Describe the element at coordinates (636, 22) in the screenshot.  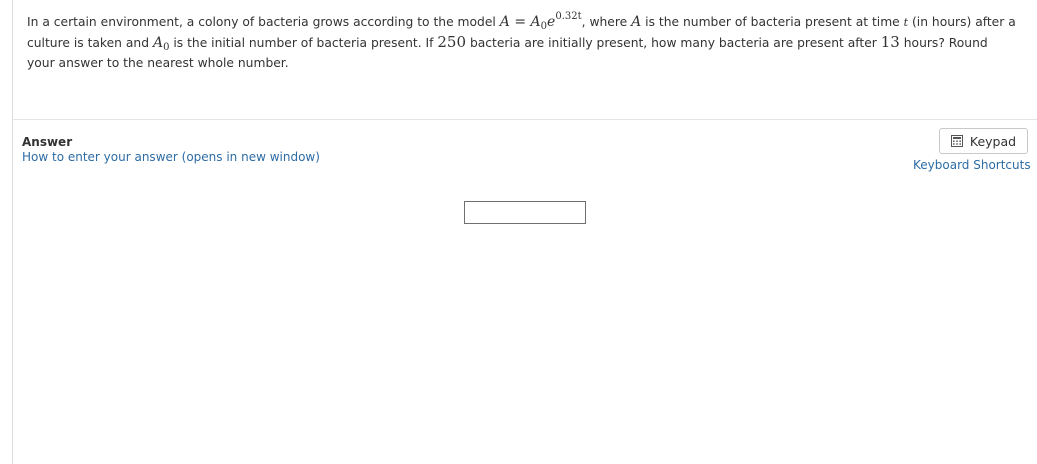
I see `variable-a: A` at that location.